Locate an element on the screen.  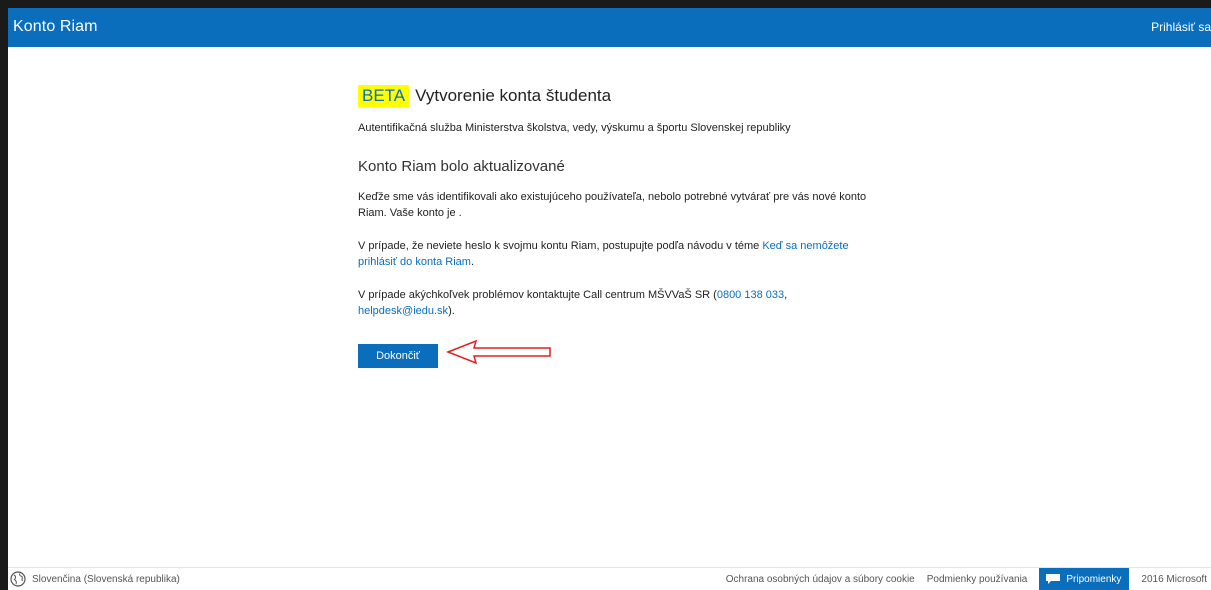
copyright: 2016 Microsoft is located at coordinates (1174, 579).